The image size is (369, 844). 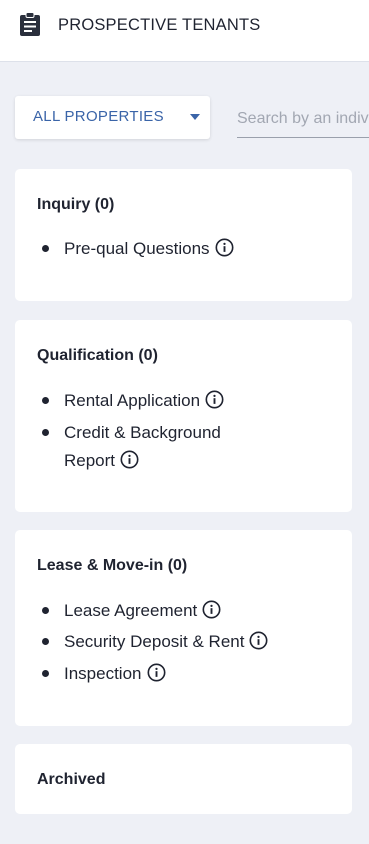 What do you see at coordinates (71, 779) in the screenshot?
I see `card-title: Archived` at bounding box center [71, 779].